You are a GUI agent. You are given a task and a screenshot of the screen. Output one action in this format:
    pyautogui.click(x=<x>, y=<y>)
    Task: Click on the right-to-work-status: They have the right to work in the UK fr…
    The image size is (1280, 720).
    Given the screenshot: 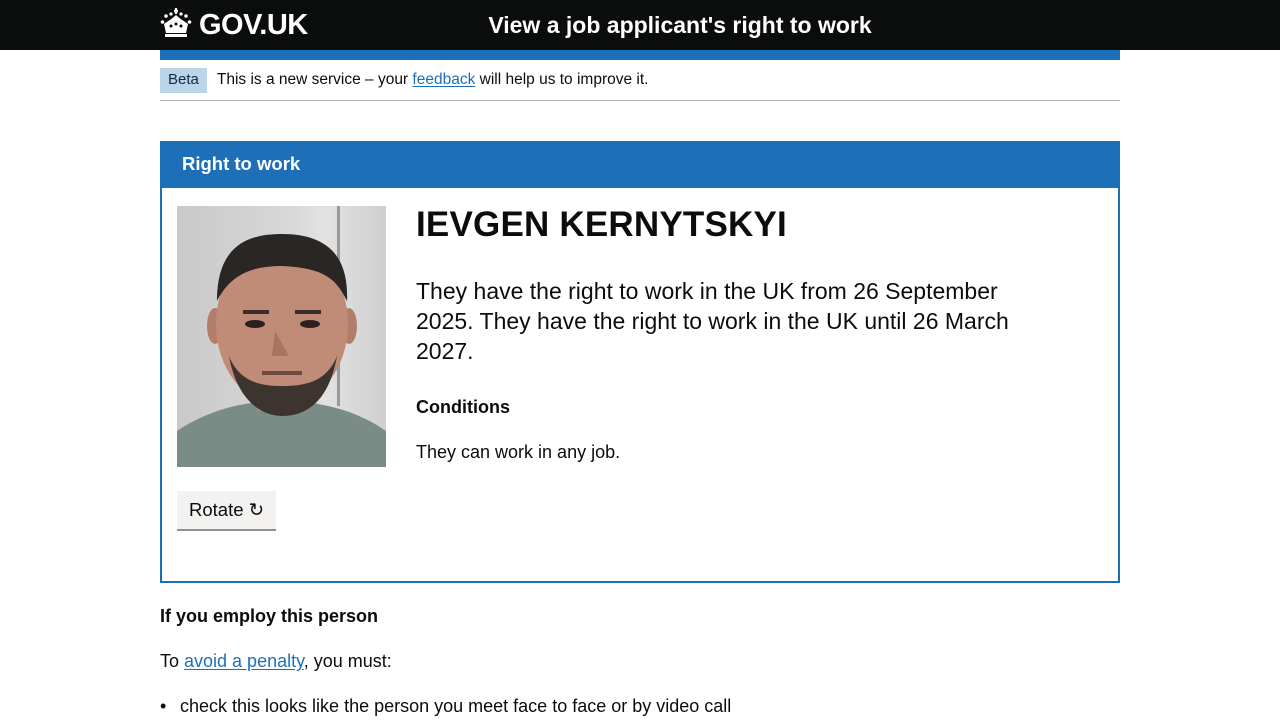 What is the action you would take?
    pyautogui.click(x=712, y=321)
    